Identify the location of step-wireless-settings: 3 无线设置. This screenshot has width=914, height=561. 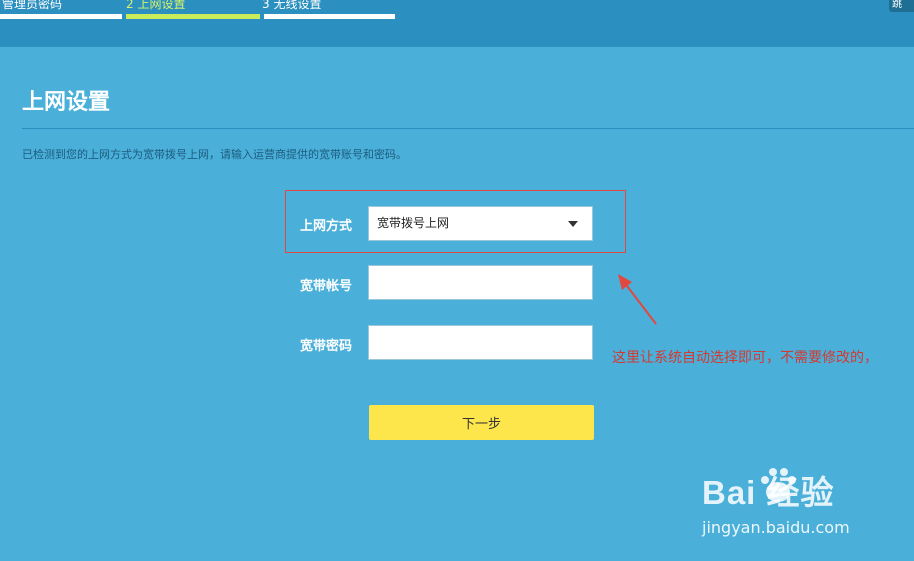
(291, 6).